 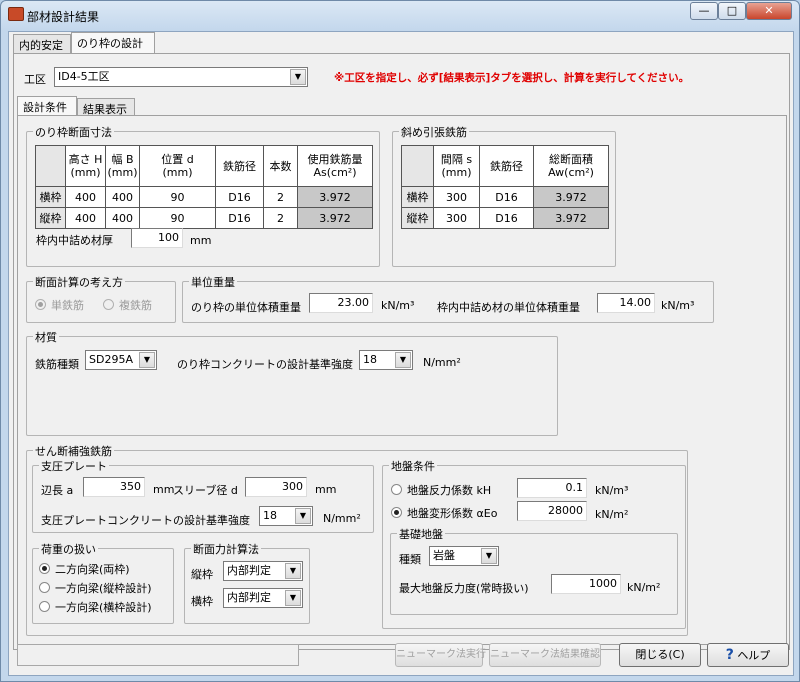 What do you see at coordinates (92, 569) in the screenshot?
I see `two-way-label: 二方向梁(両枠)` at bounding box center [92, 569].